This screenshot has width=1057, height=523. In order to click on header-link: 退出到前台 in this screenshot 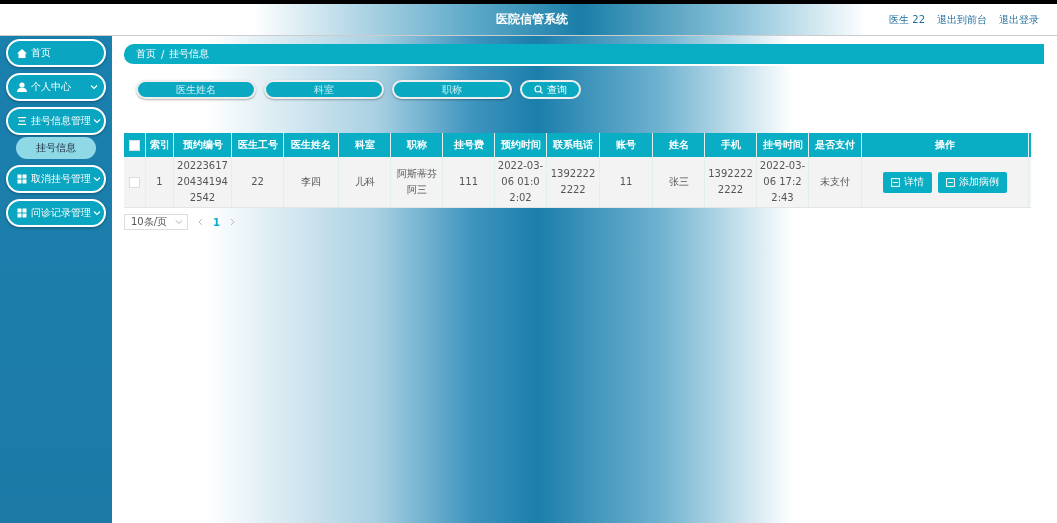, I will do `click(962, 19)`.